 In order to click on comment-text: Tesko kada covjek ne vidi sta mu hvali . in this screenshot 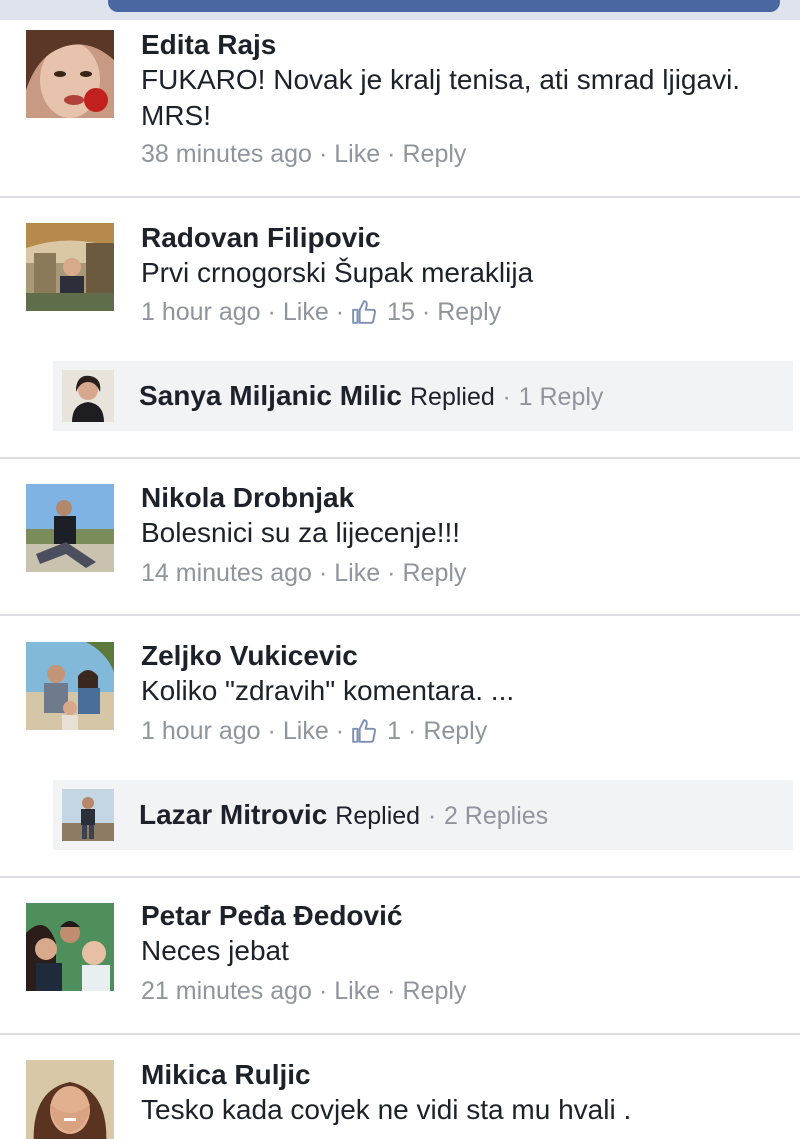, I will do `click(386, 1109)`.